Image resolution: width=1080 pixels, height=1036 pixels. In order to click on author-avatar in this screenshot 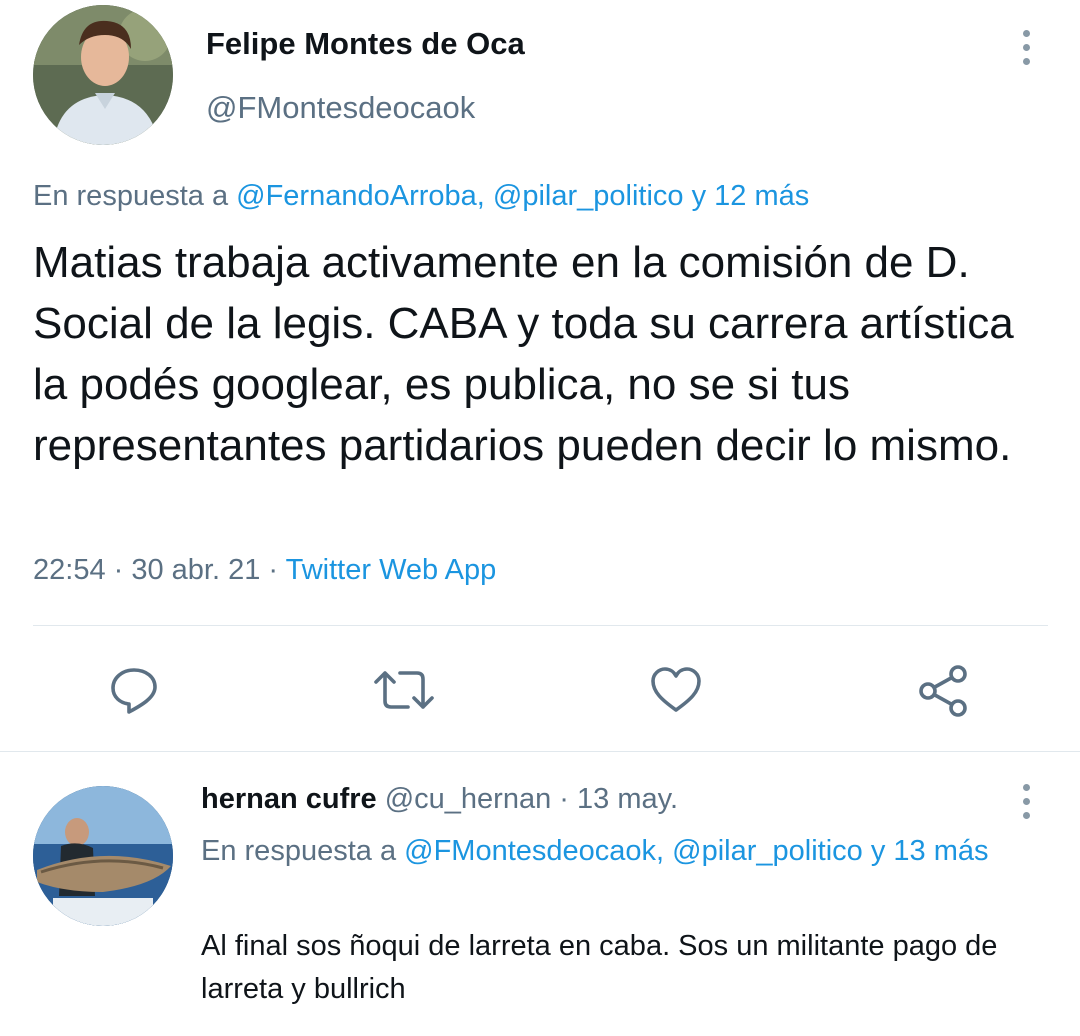, I will do `click(103, 75)`.